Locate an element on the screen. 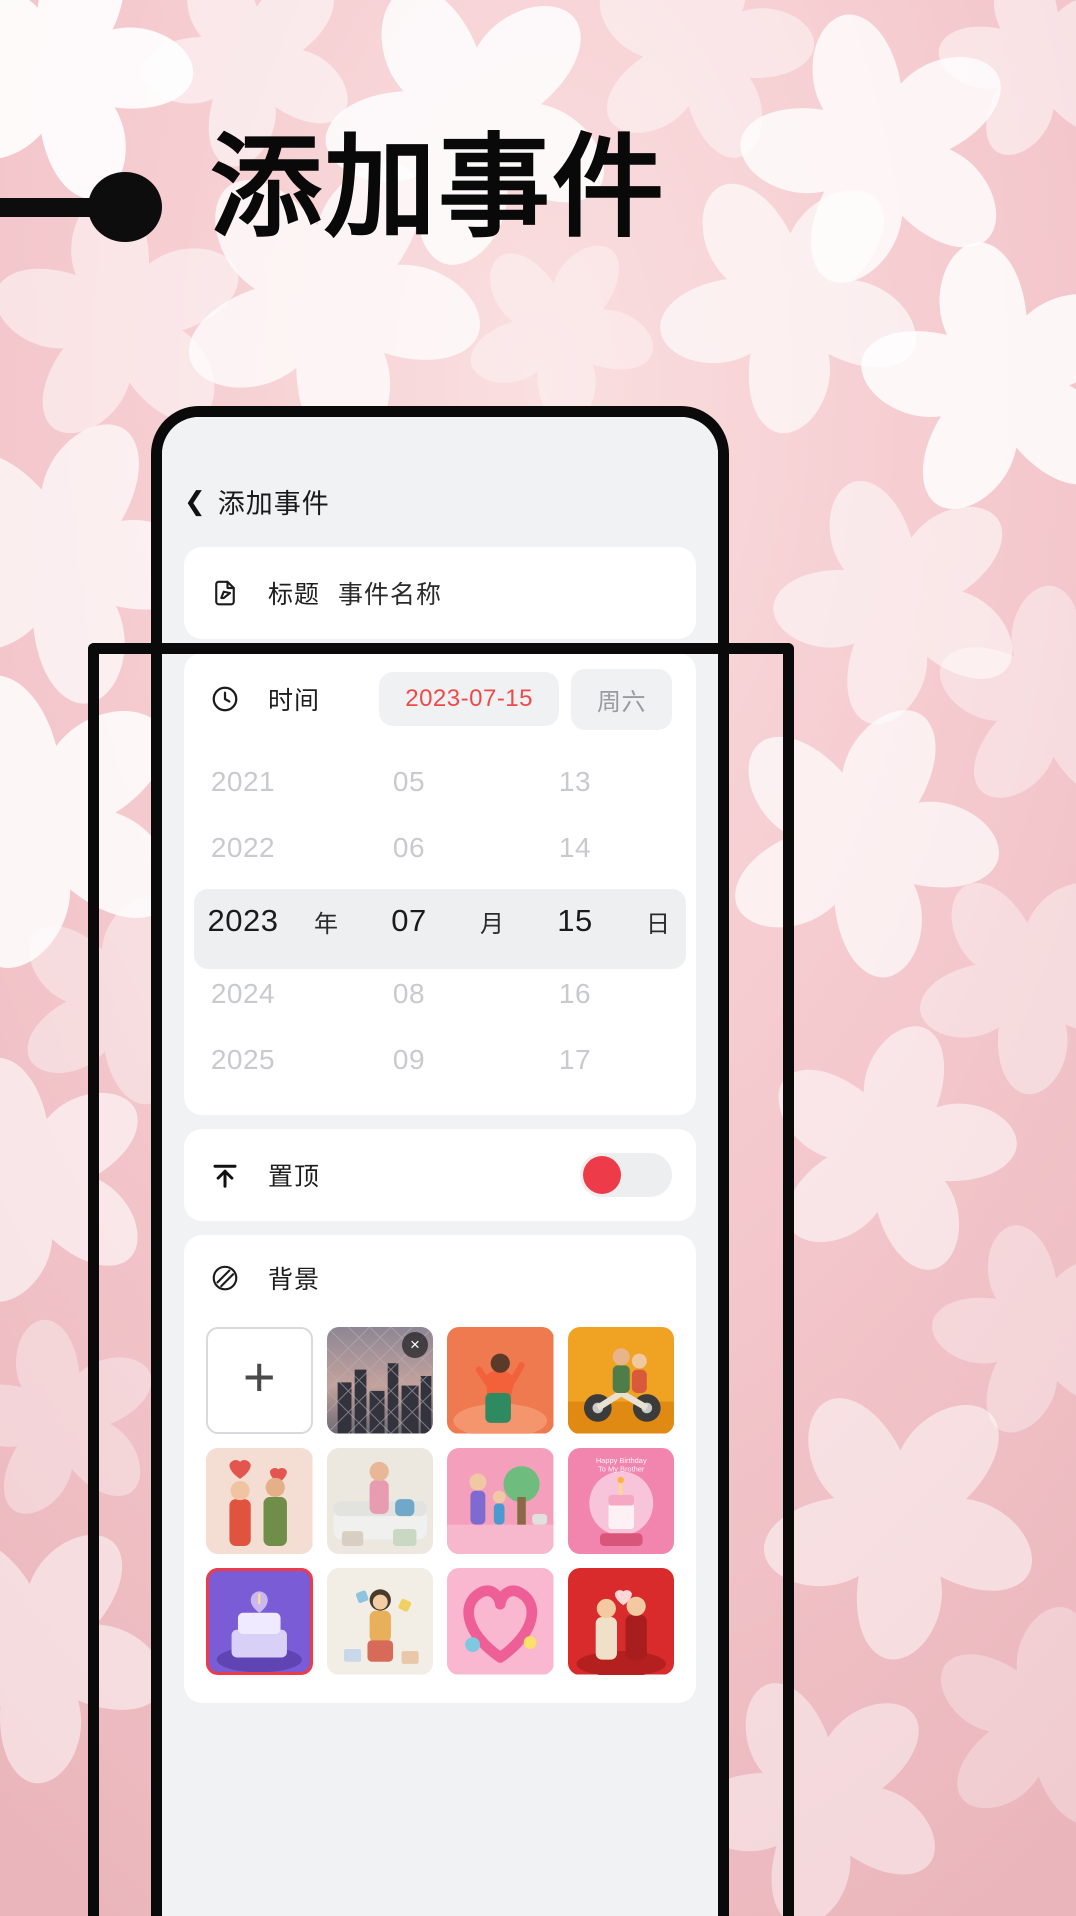 The image size is (1076, 1916). picker-row-0: 2021 05 13 is located at coordinates (440, 782).